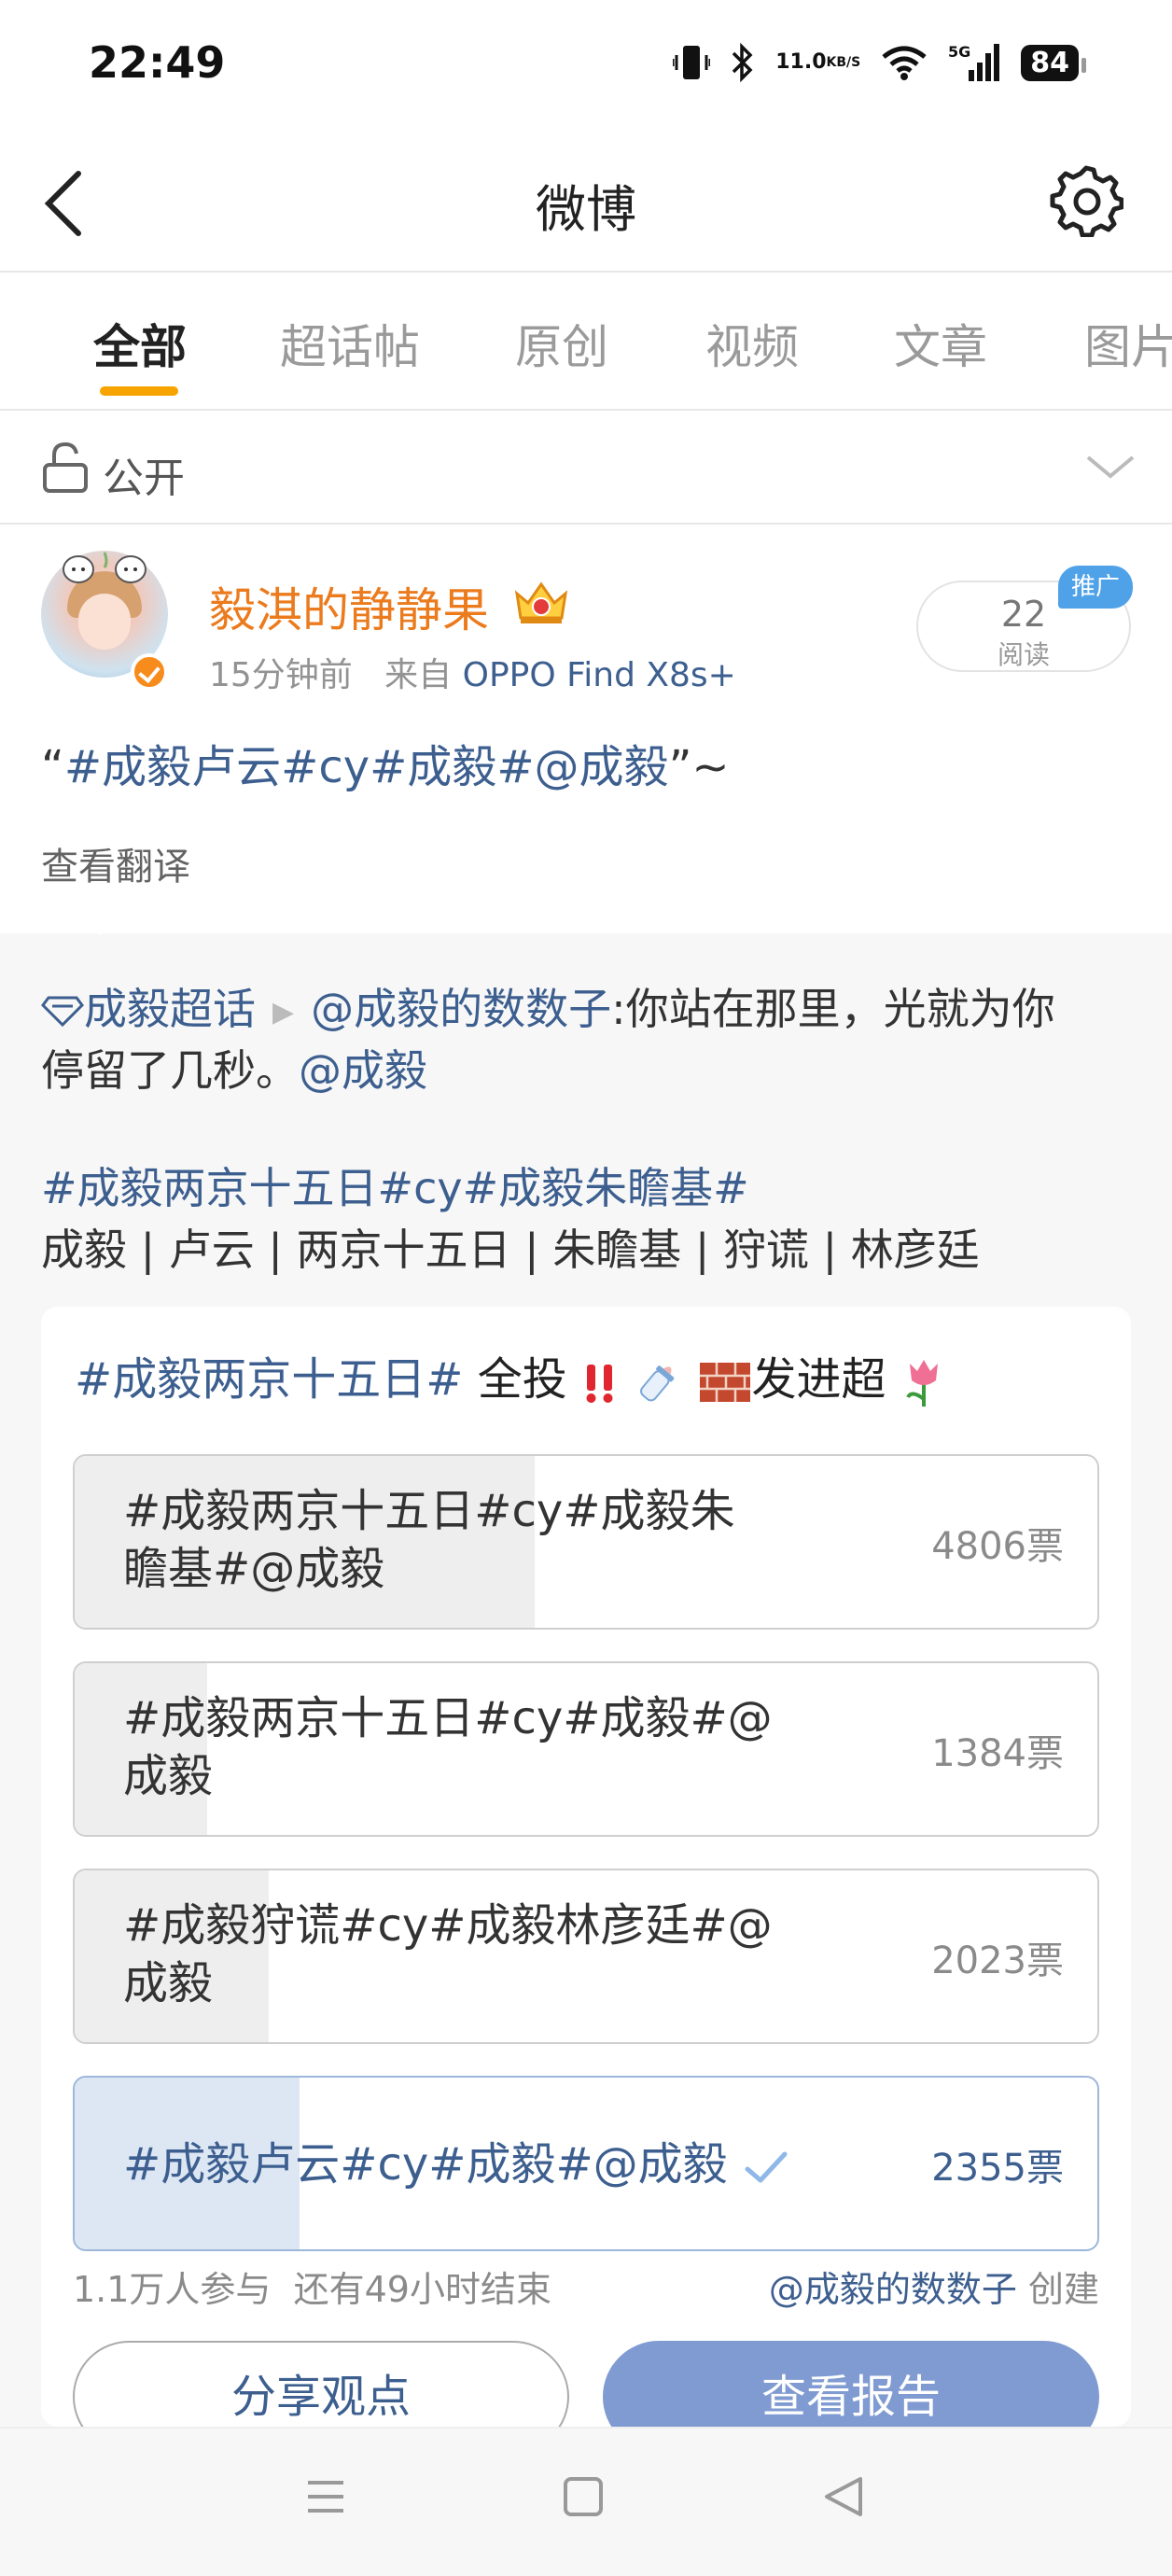  What do you see at coordinates (170, 1070) in the screenshot?
I see `repost-text-part2: 停留了几秒。` at bounding box center [170, 1070].